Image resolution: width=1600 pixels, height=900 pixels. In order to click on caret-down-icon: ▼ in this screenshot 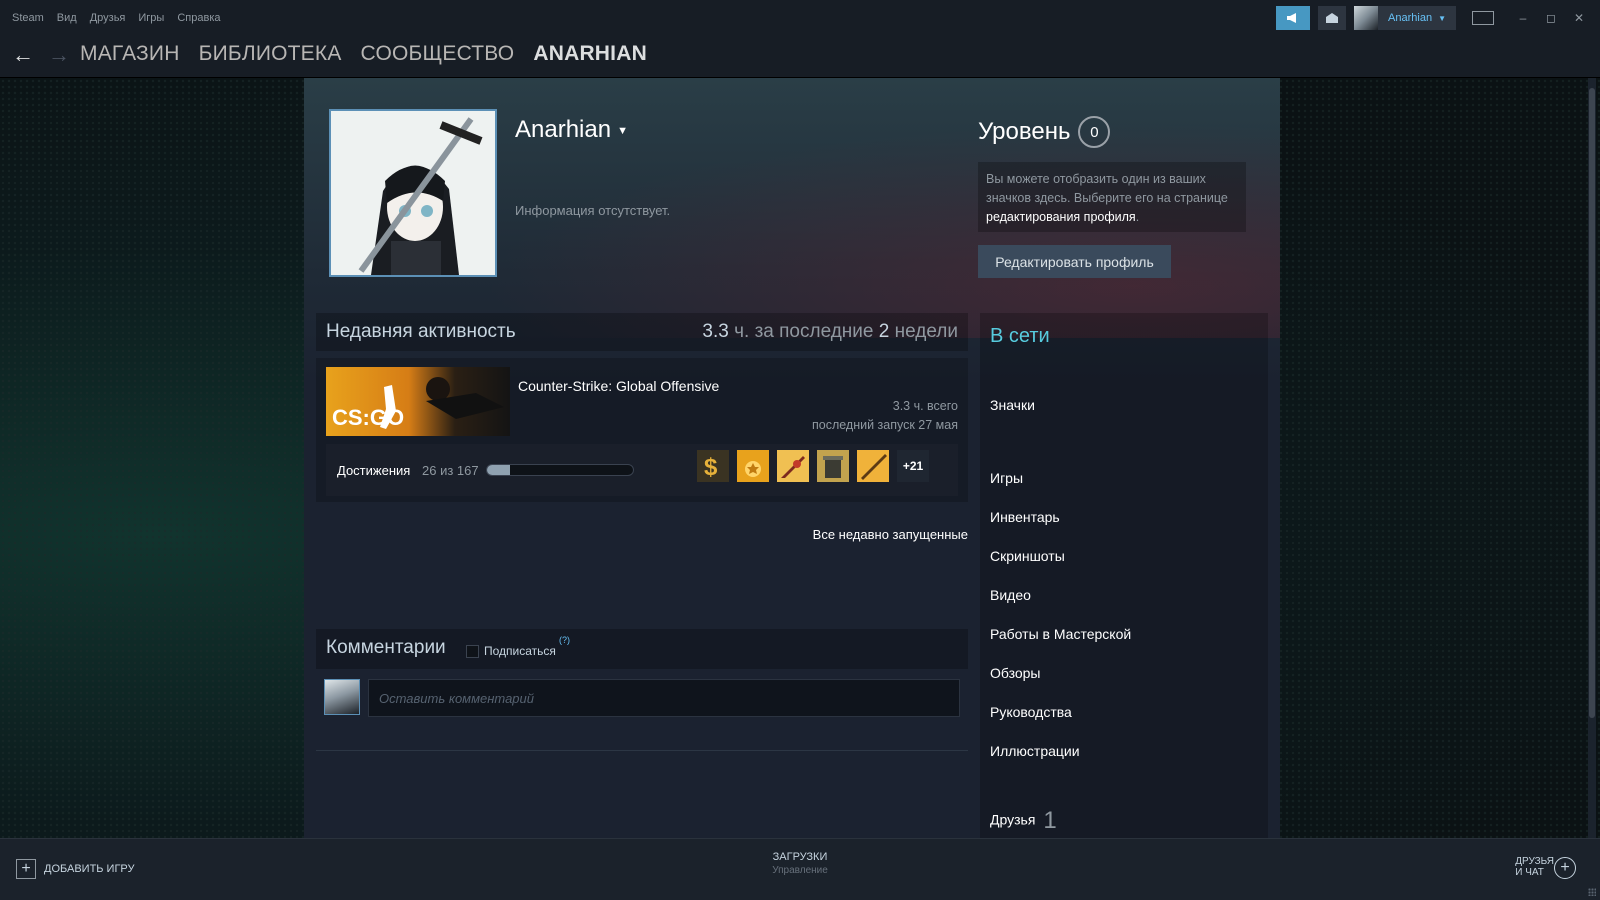, I will do `click(622, 131)`.